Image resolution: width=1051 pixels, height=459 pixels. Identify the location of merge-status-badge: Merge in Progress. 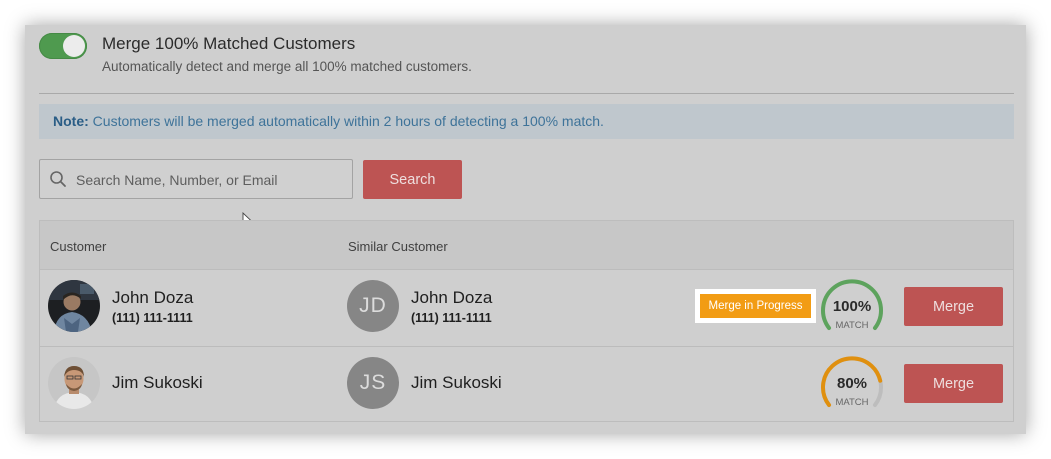
(755, 306).